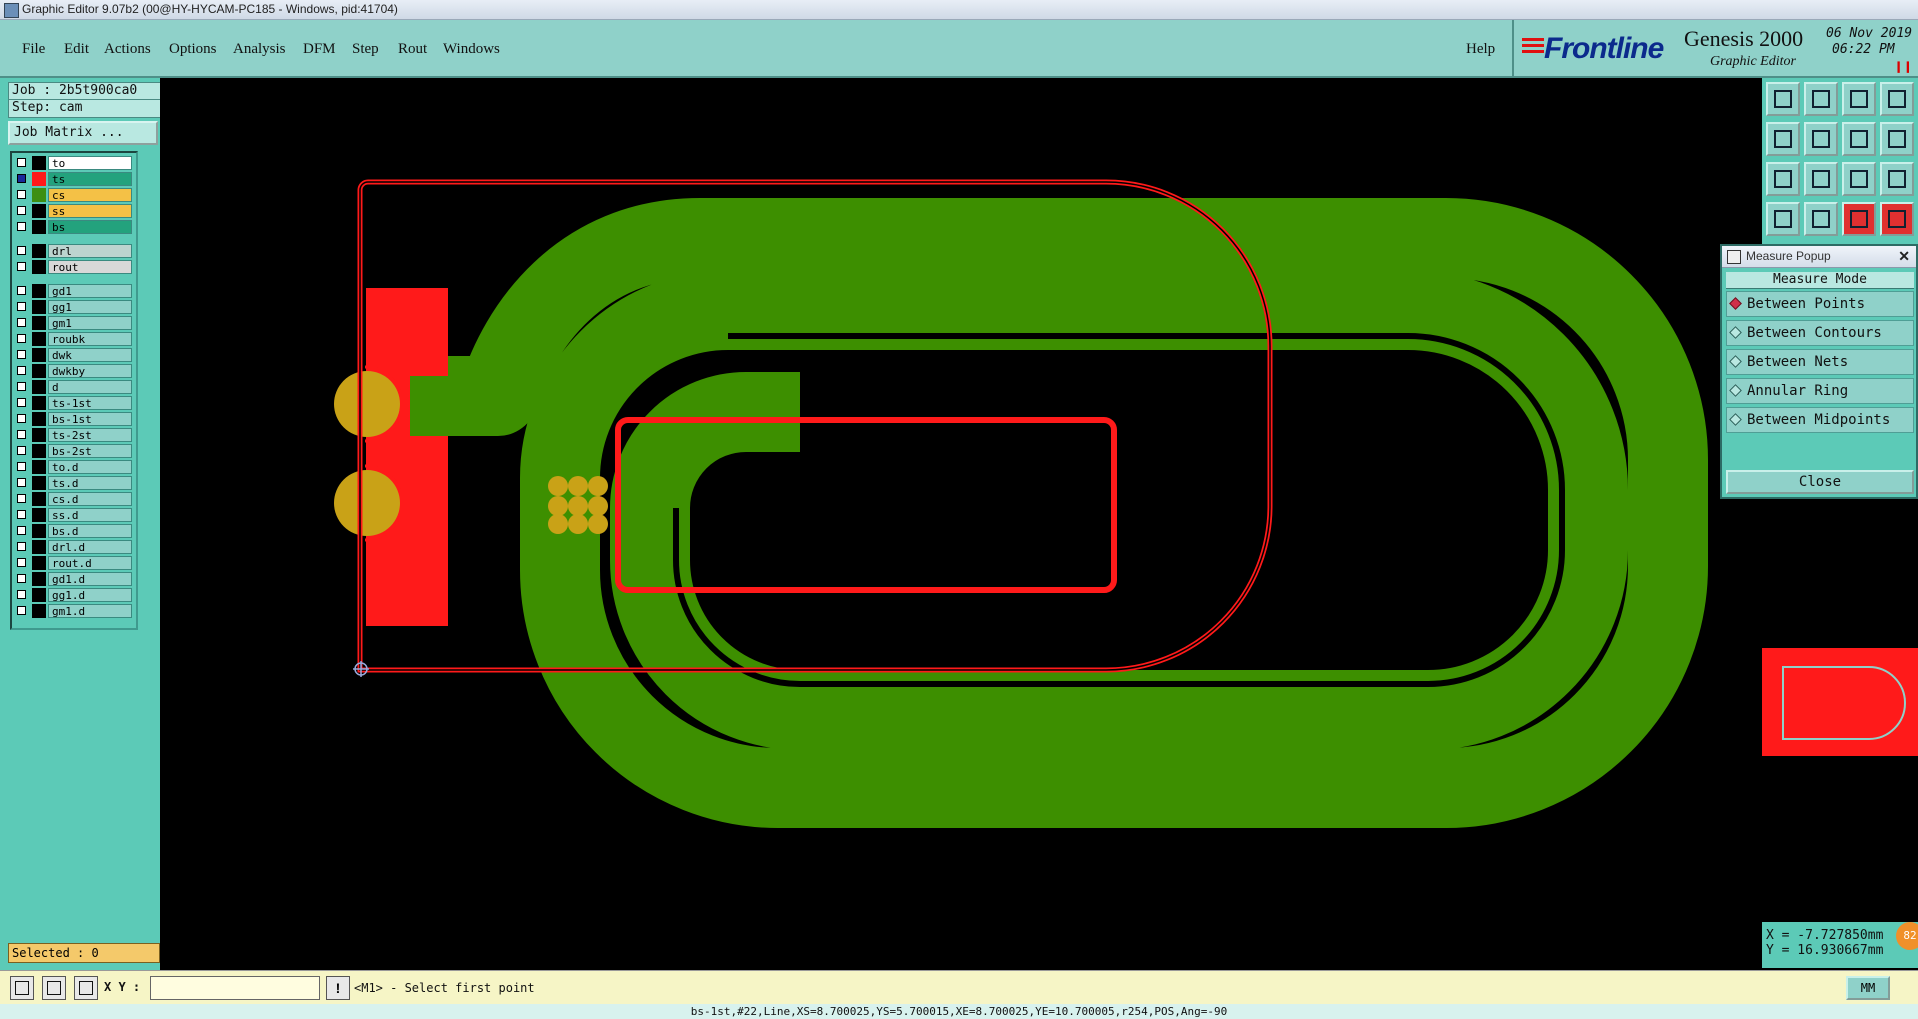  Describe the element at coordinates (22, 988) in the screenshot. I see `select-mode-icon` at that location.